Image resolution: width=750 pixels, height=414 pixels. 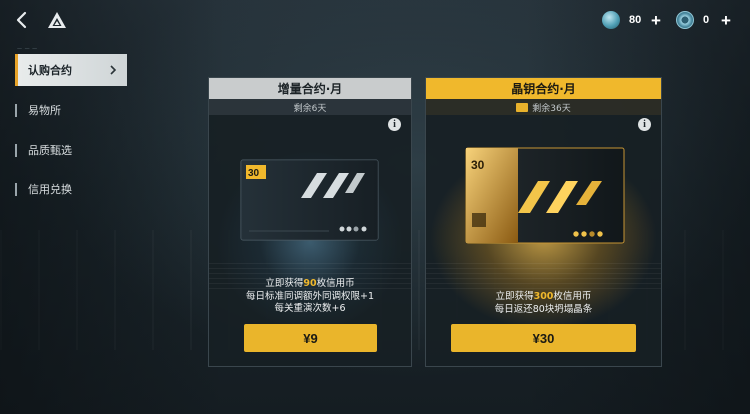 What do you see at coordinates (113, 70) in the screenshot?
I see `chevron-right-icon` at bounding box center [113, 70].